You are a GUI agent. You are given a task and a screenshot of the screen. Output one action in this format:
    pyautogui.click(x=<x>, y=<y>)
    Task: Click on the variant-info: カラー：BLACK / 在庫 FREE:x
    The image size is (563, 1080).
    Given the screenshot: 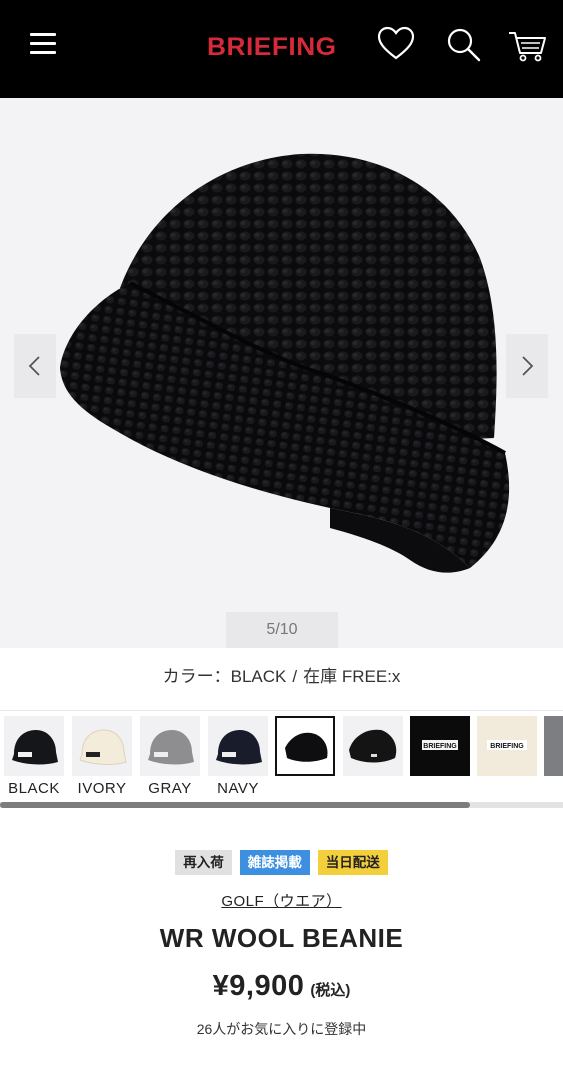 What is the action you would take?
    pyautogui.click(x=281, y=677)
    